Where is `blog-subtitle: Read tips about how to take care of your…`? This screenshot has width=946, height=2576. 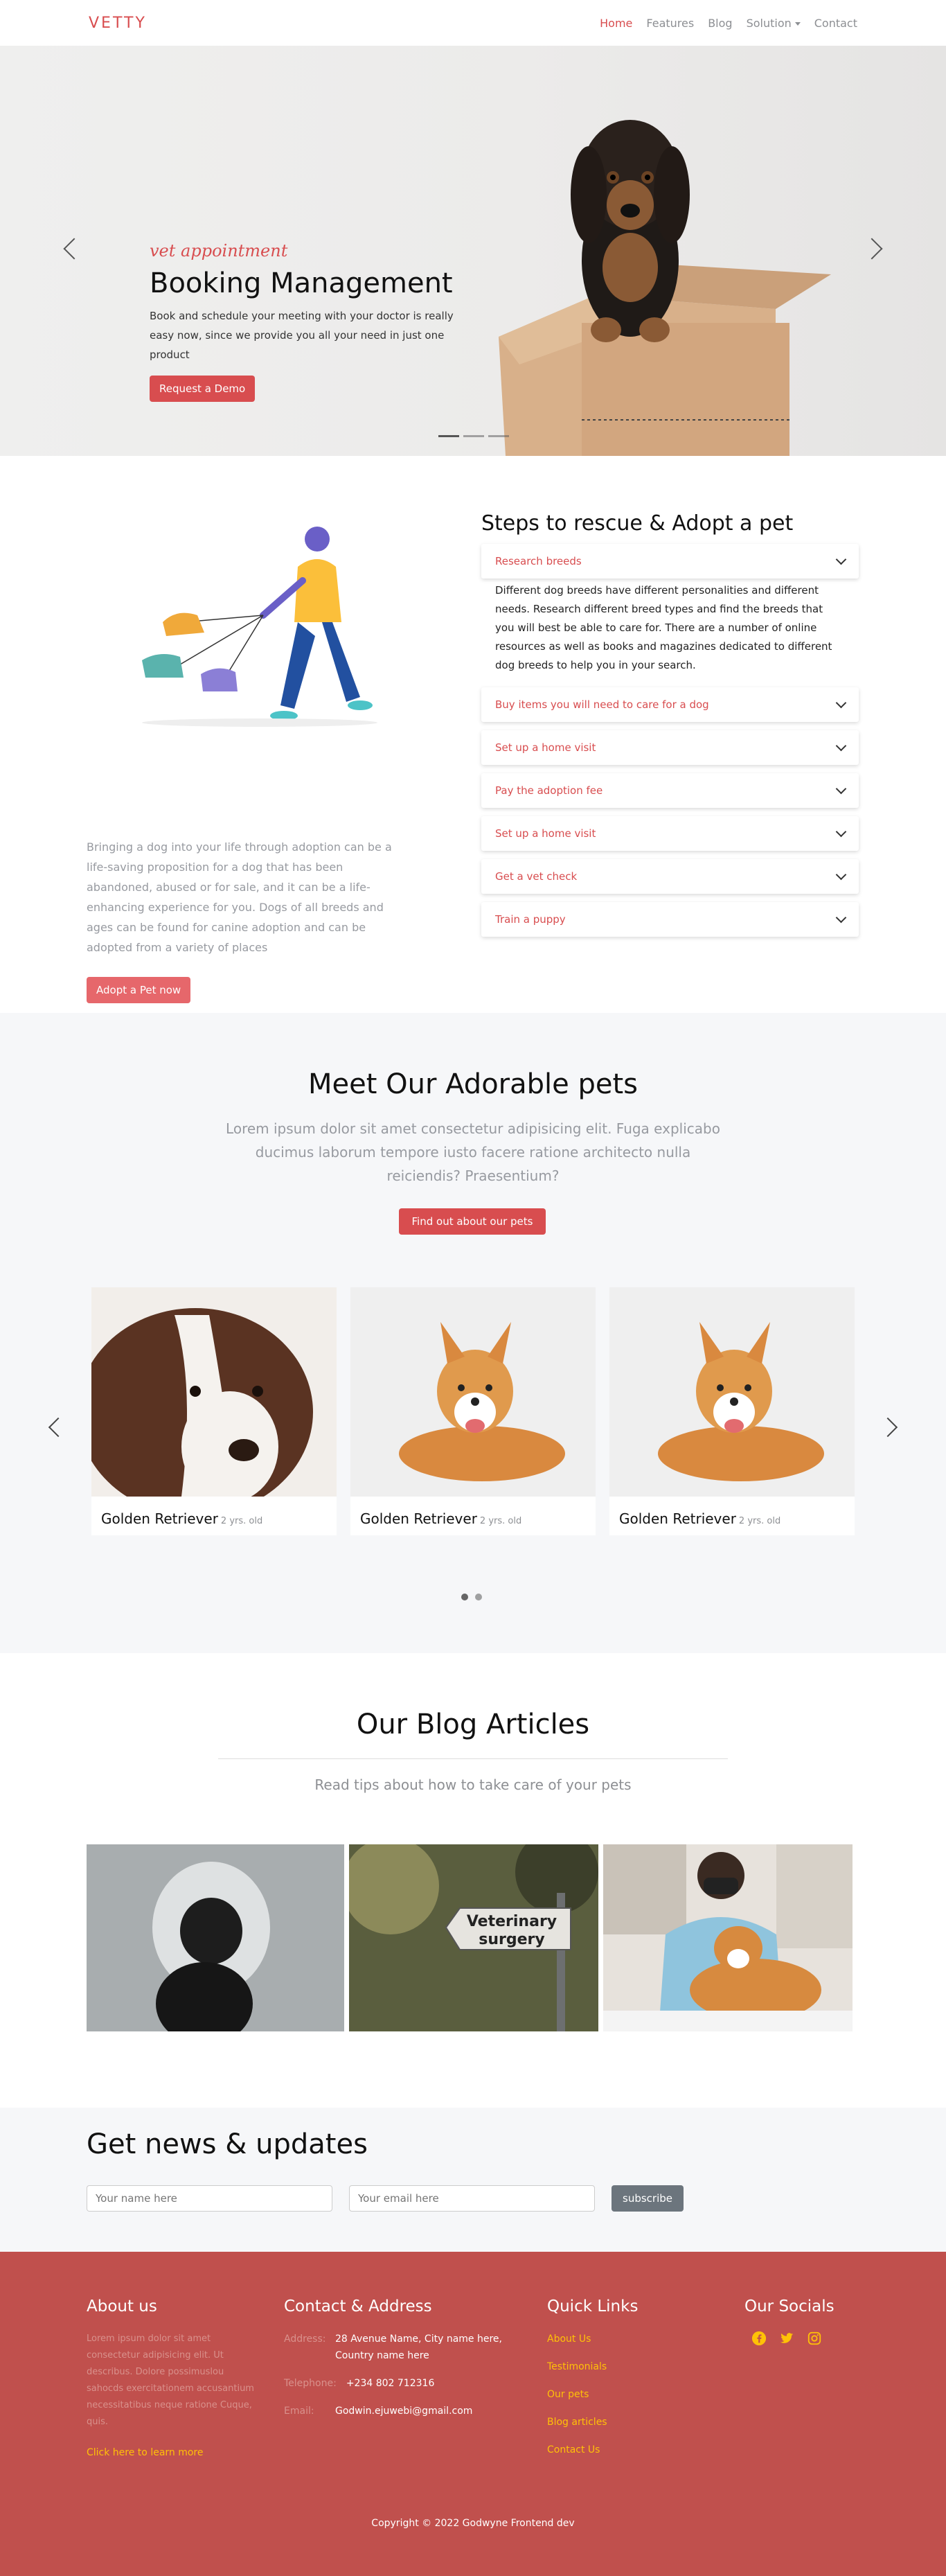
blog-subtitle: Read tips about how to take care of your… is located at coordinates (473, 1784).